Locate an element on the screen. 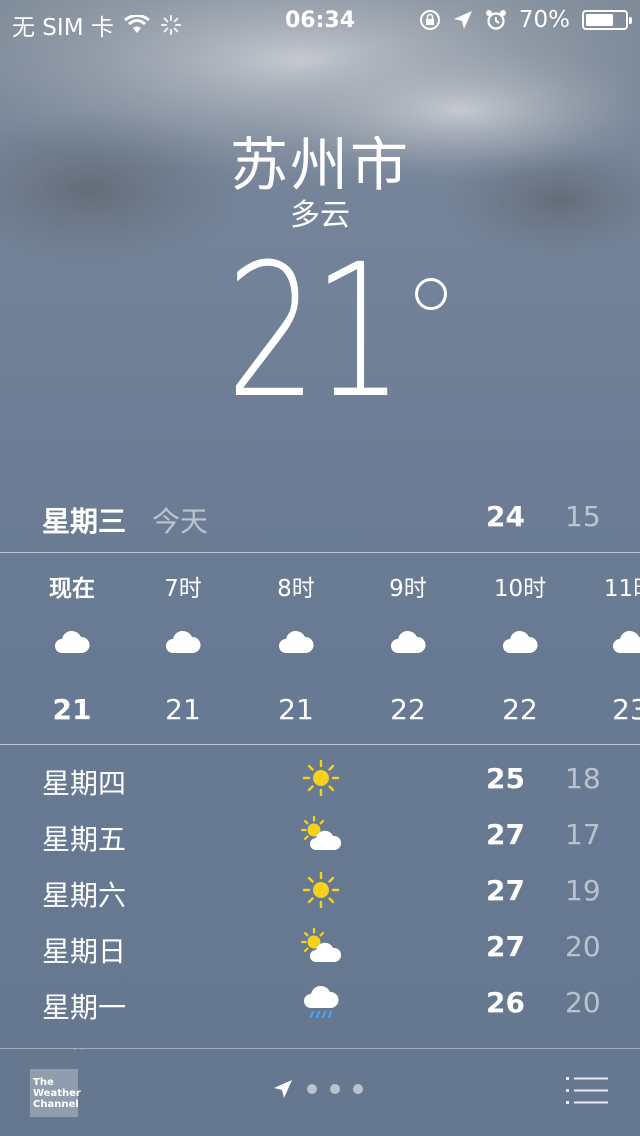 The width and height of the screenshot is (640, 1136). today-label: 今天 is located at coordinates (180, 521).